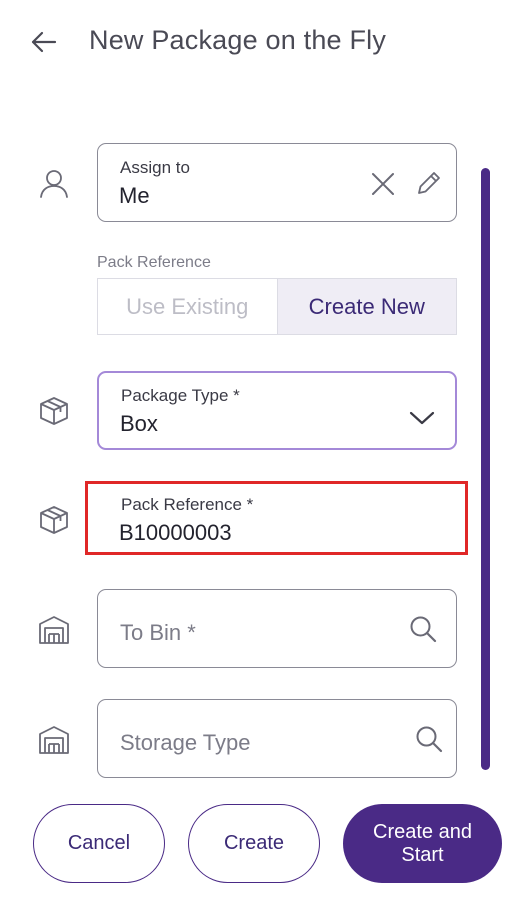 The height and width of the screenshot is (900, 520). What do you see at coordinates (277, 182) in the screenshot?
I see `assign-to-field: Assign to Me` at bounding box center [277, 182].